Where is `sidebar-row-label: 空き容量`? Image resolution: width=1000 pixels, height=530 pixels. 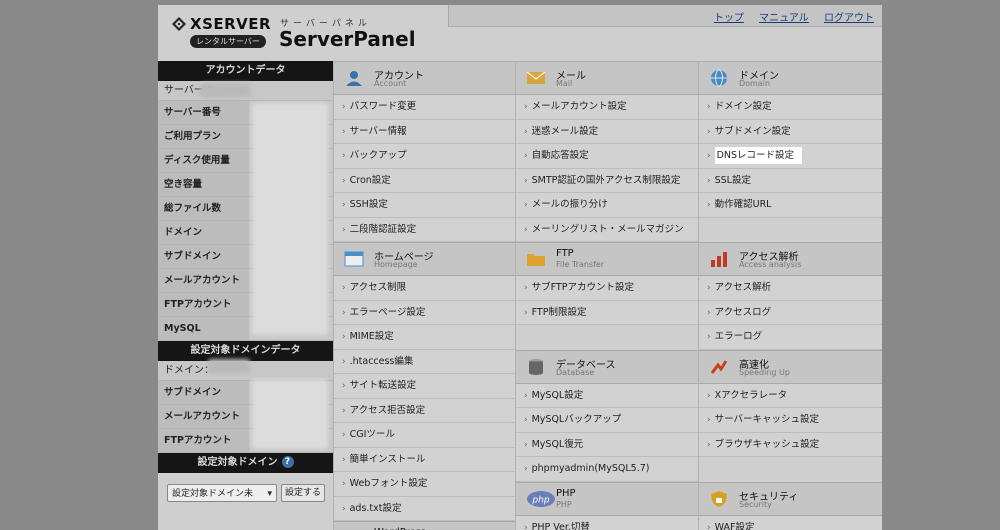 sidebar-row-label: 空き容量 is located at coordinates (203, 184).